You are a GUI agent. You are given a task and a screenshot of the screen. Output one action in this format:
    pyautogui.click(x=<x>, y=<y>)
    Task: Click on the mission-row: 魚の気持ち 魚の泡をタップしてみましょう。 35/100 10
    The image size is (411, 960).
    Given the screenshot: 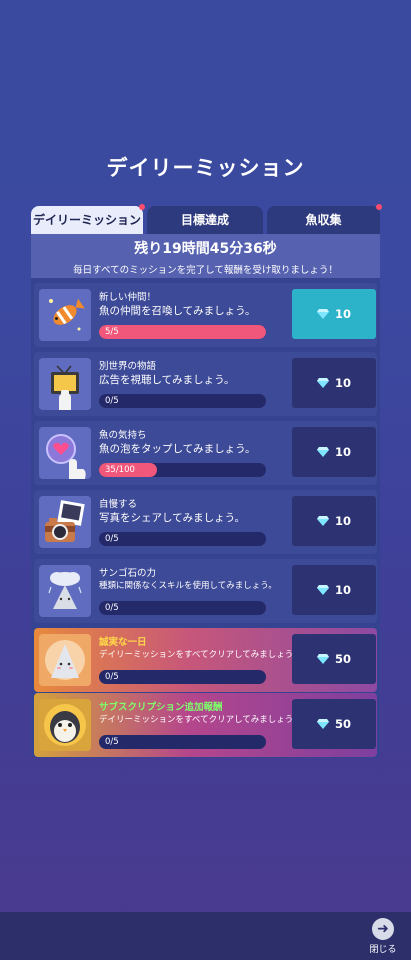 What is the action you would take?
    pyautogui.click(x=205, y=453)
    